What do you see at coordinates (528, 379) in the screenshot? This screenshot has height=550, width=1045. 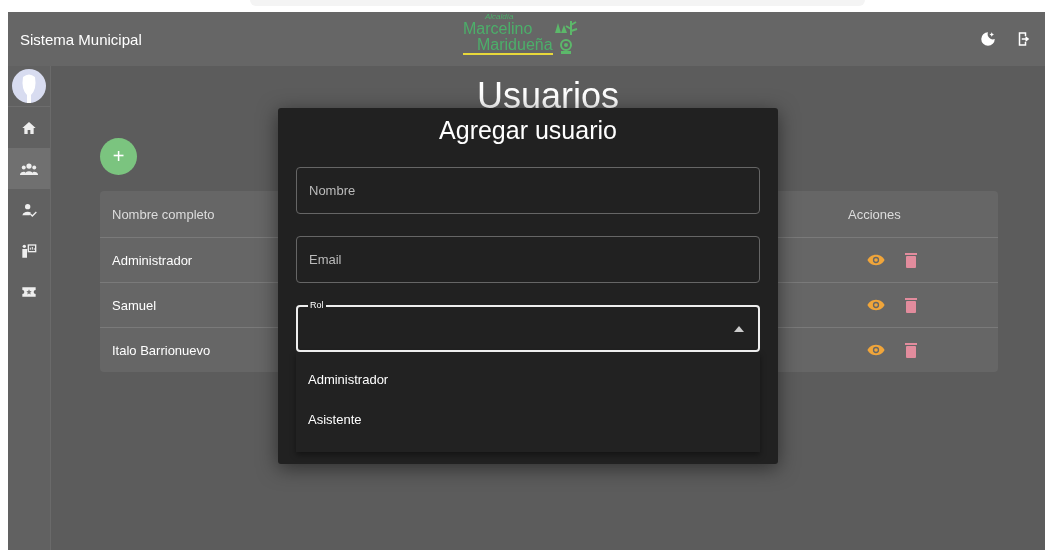 I see `menu-item: Administrador` at bounding box center [528, 379].